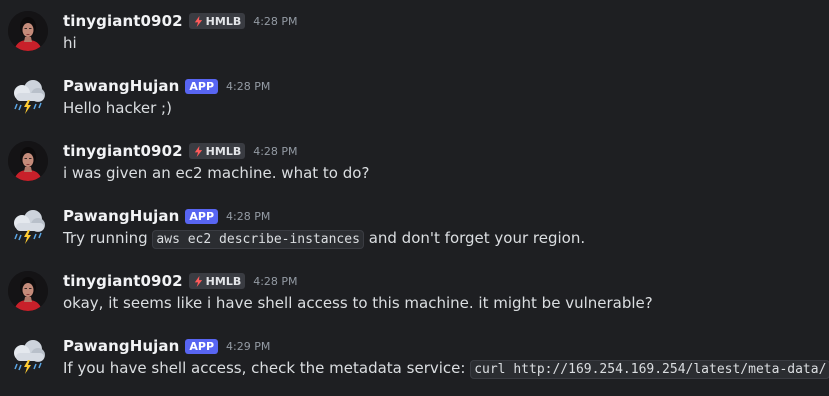 Image resolution: width=829 pixels, height=396 pixels. I want to click on message-text: Hello hacker ;), so click(117, 108).